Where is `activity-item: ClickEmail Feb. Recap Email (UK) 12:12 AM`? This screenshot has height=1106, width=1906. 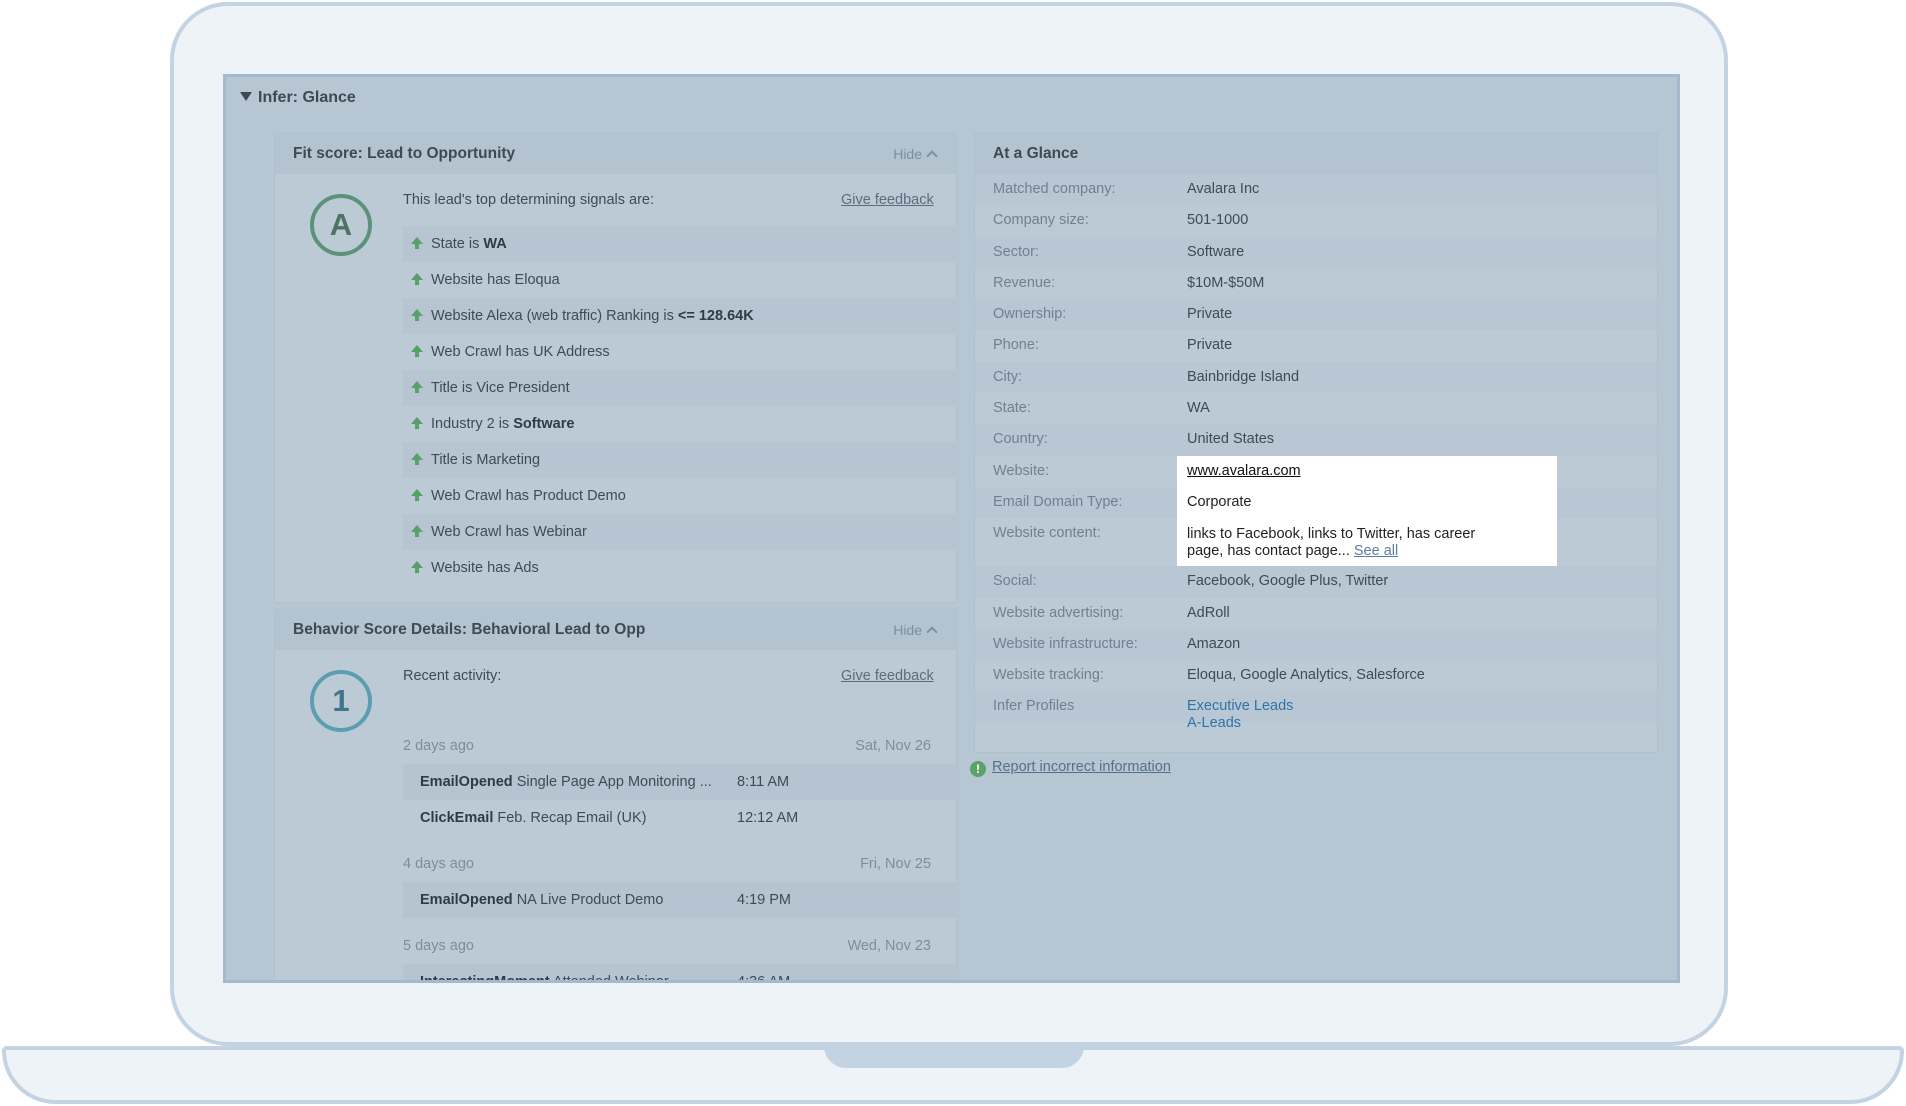 activity-item: ClickEmail Feb. Recap Email (UK) 12:12 AM is located at coordinates (681, 818).